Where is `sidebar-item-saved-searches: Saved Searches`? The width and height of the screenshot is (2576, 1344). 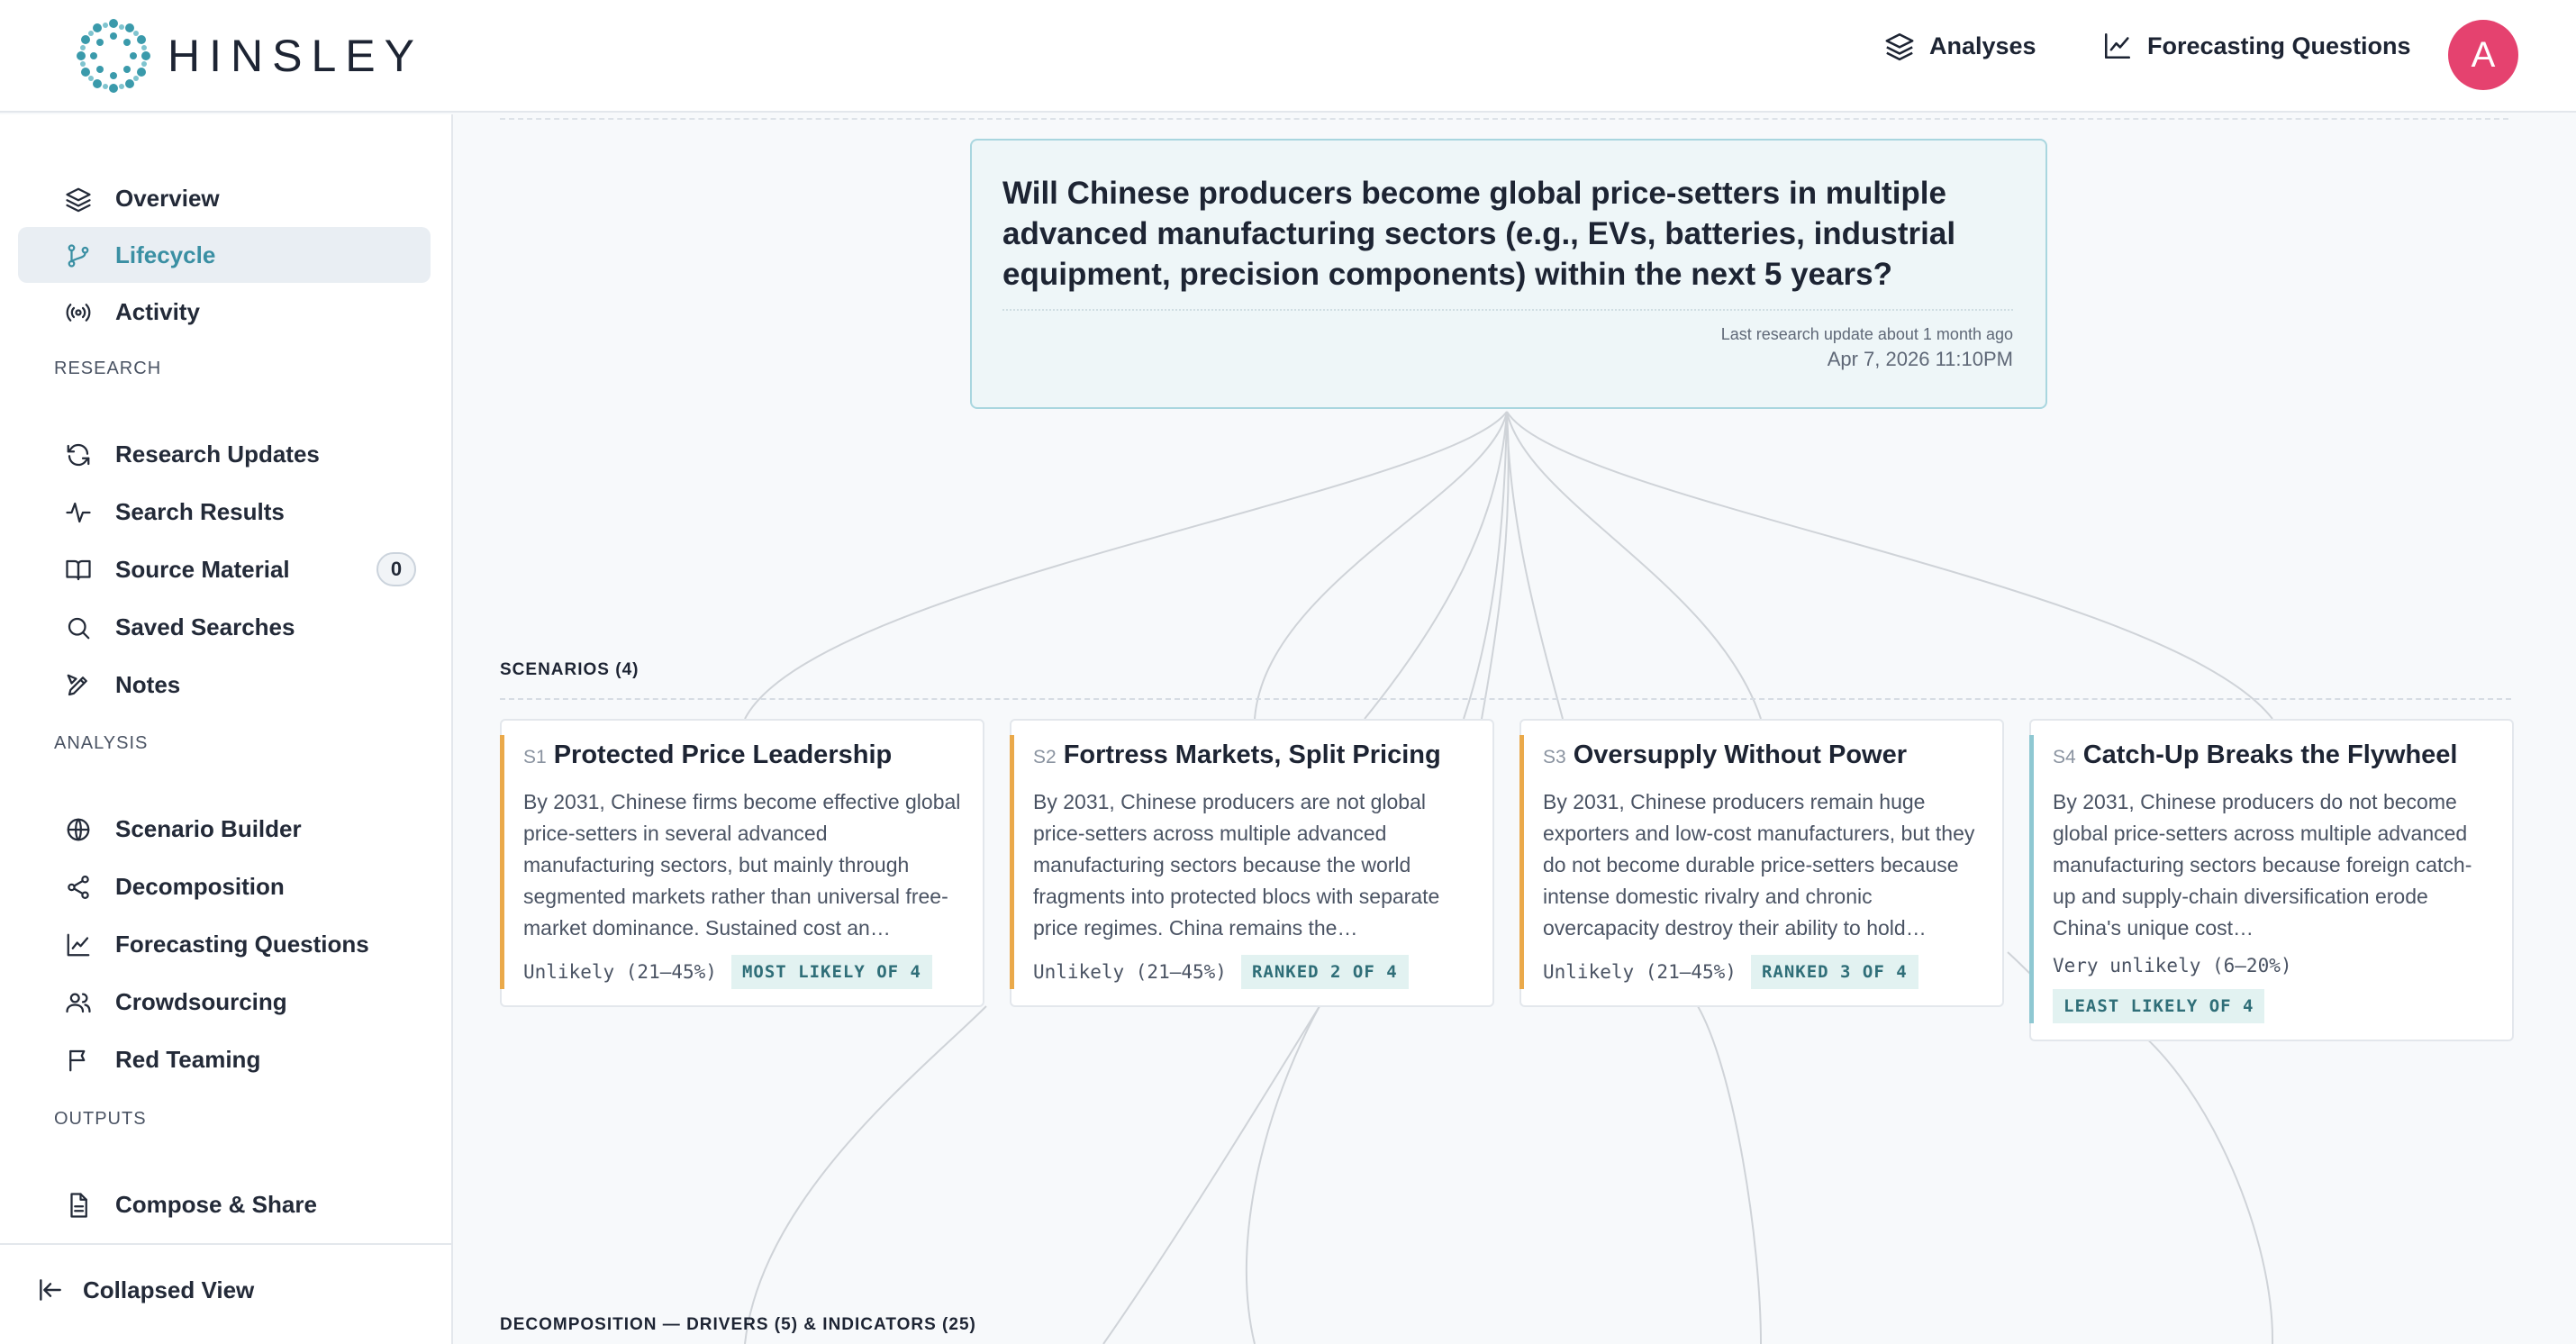 sidebar-item-saved-searches: Saved Searches is located at coordinates (224, 627).